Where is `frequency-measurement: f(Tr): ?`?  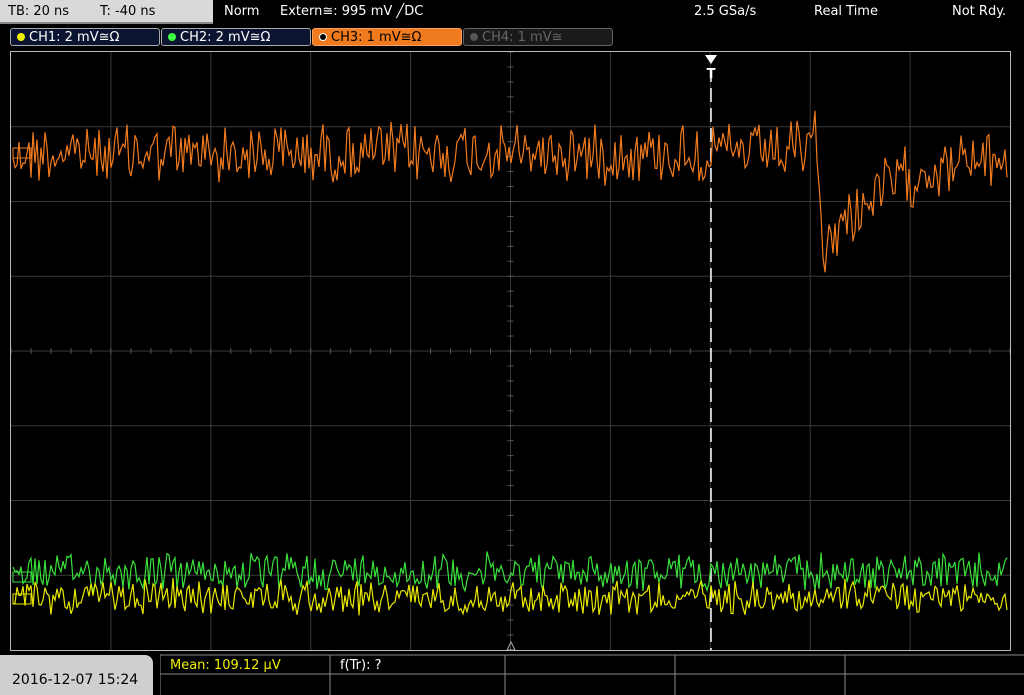
frequency-measurement: f(Tr): ? is located at coordinates (361, 665).